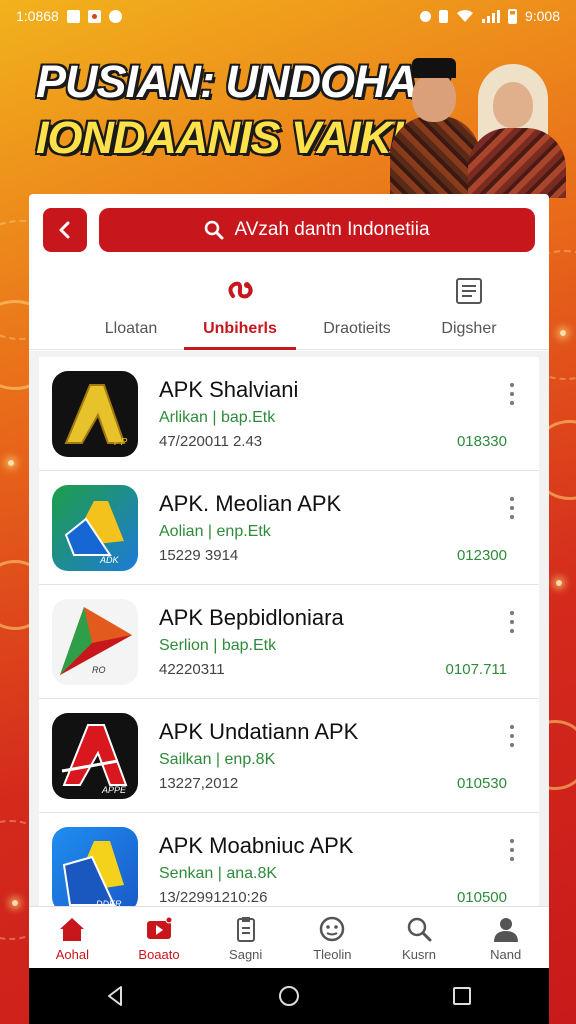 The width and height of the screenshot is (576, 1024). I want to click on app-subtitle: Sailkan | enp.8K, so click(217, 759).